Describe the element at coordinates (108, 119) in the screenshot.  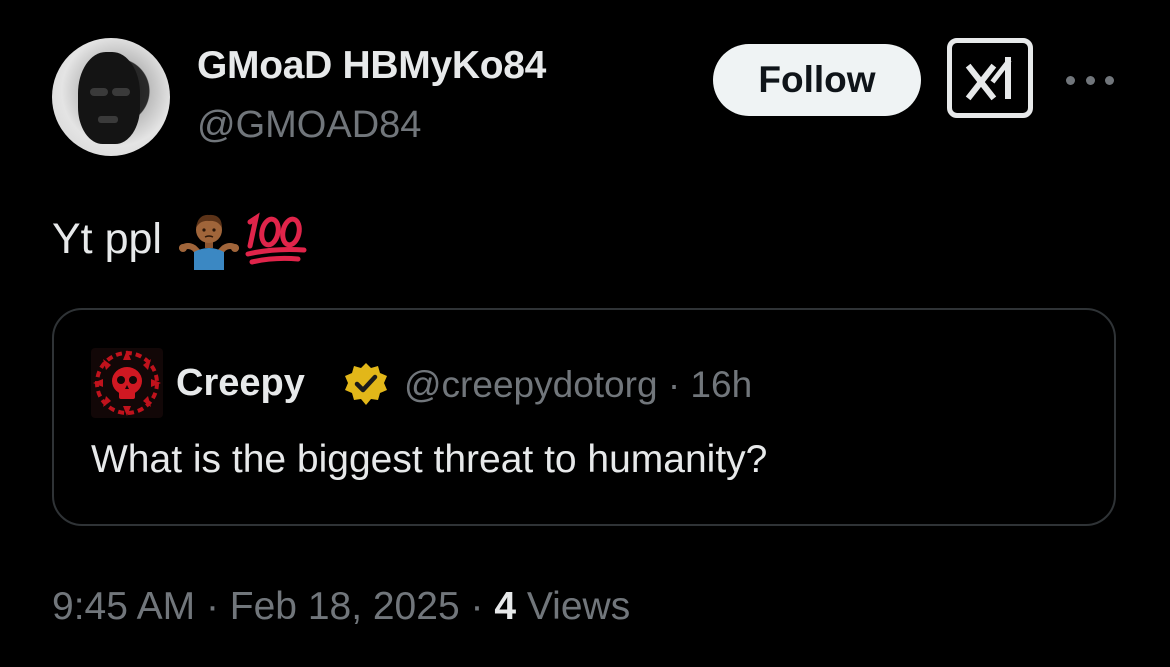
I see `avatar-mouth` at that location.